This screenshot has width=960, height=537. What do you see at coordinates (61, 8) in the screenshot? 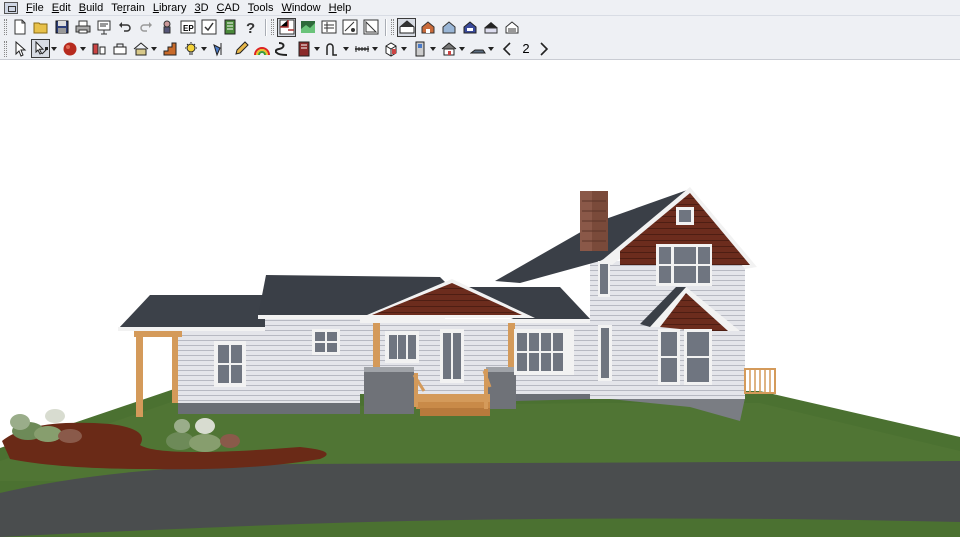
I see `menu-edit: Edit` at bounding box center [61, 8].